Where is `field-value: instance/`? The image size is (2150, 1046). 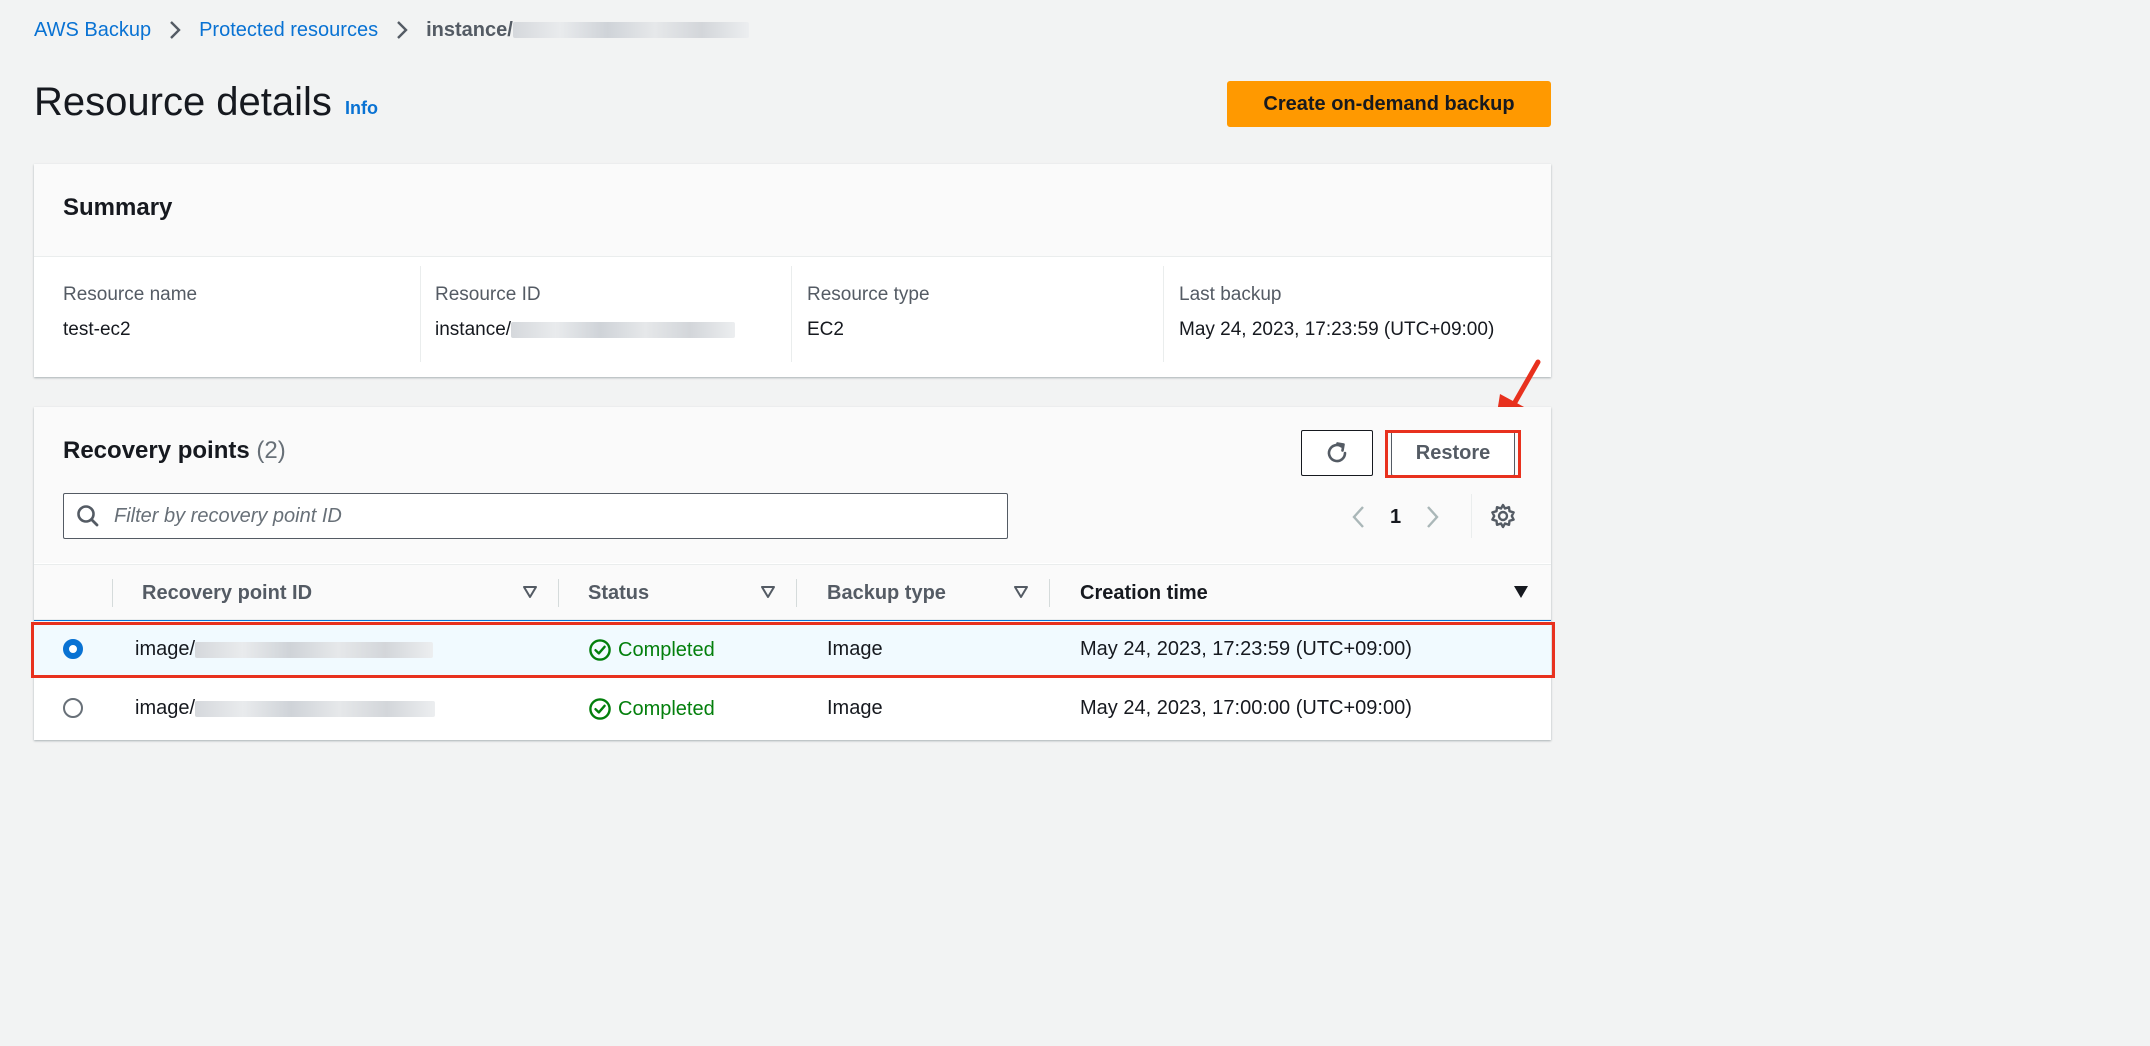
field-value: instance/ is located at coordinates (473, 329).